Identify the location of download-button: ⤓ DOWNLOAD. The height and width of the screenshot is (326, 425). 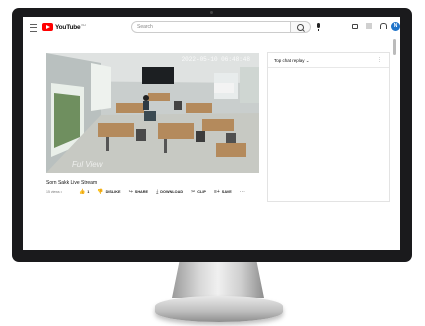
(169, 192).